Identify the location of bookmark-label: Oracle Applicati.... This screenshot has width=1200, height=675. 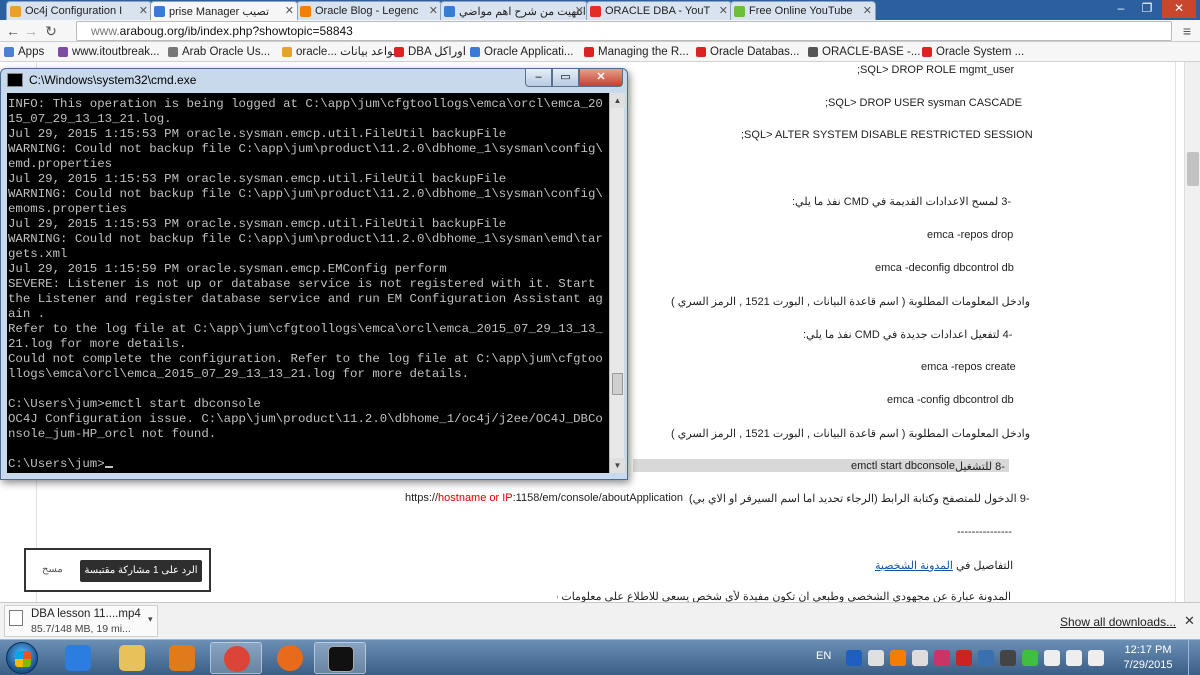
(529, 52).